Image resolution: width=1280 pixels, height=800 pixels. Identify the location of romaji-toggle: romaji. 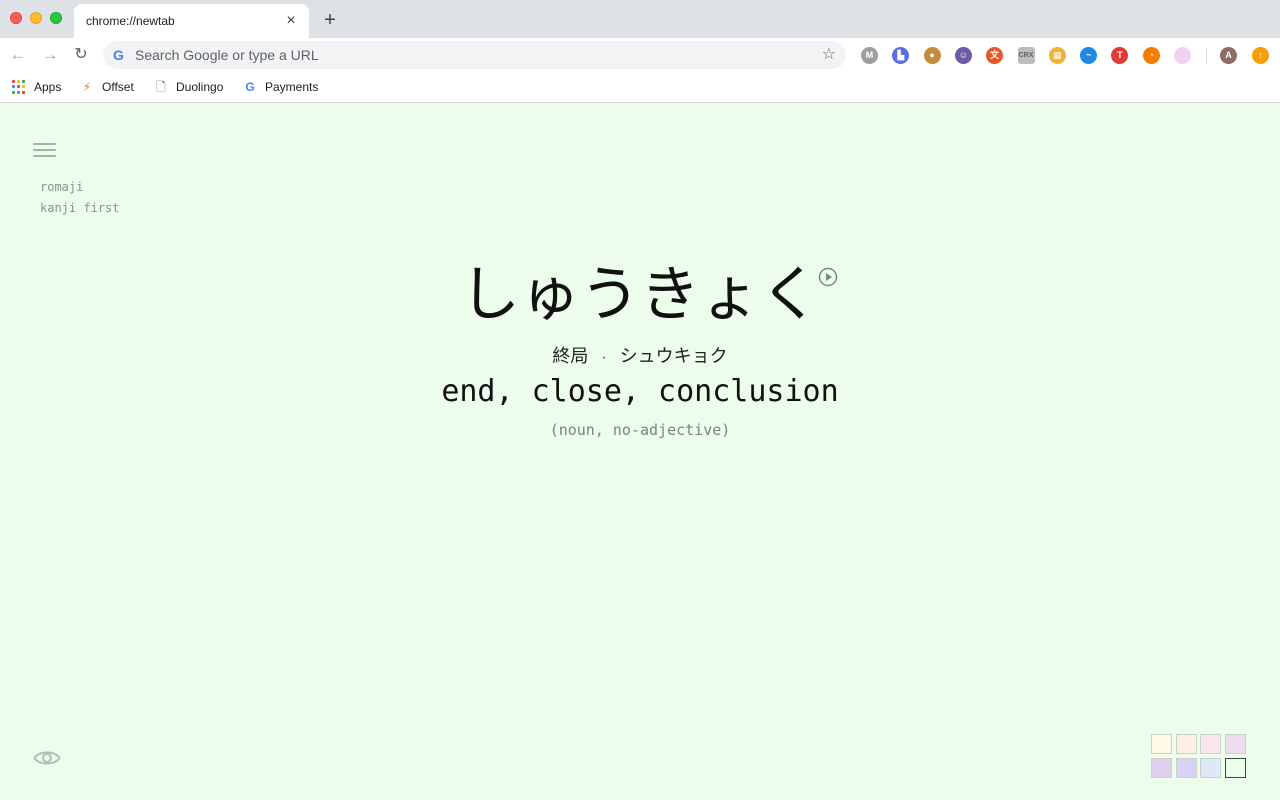
(61, 187).